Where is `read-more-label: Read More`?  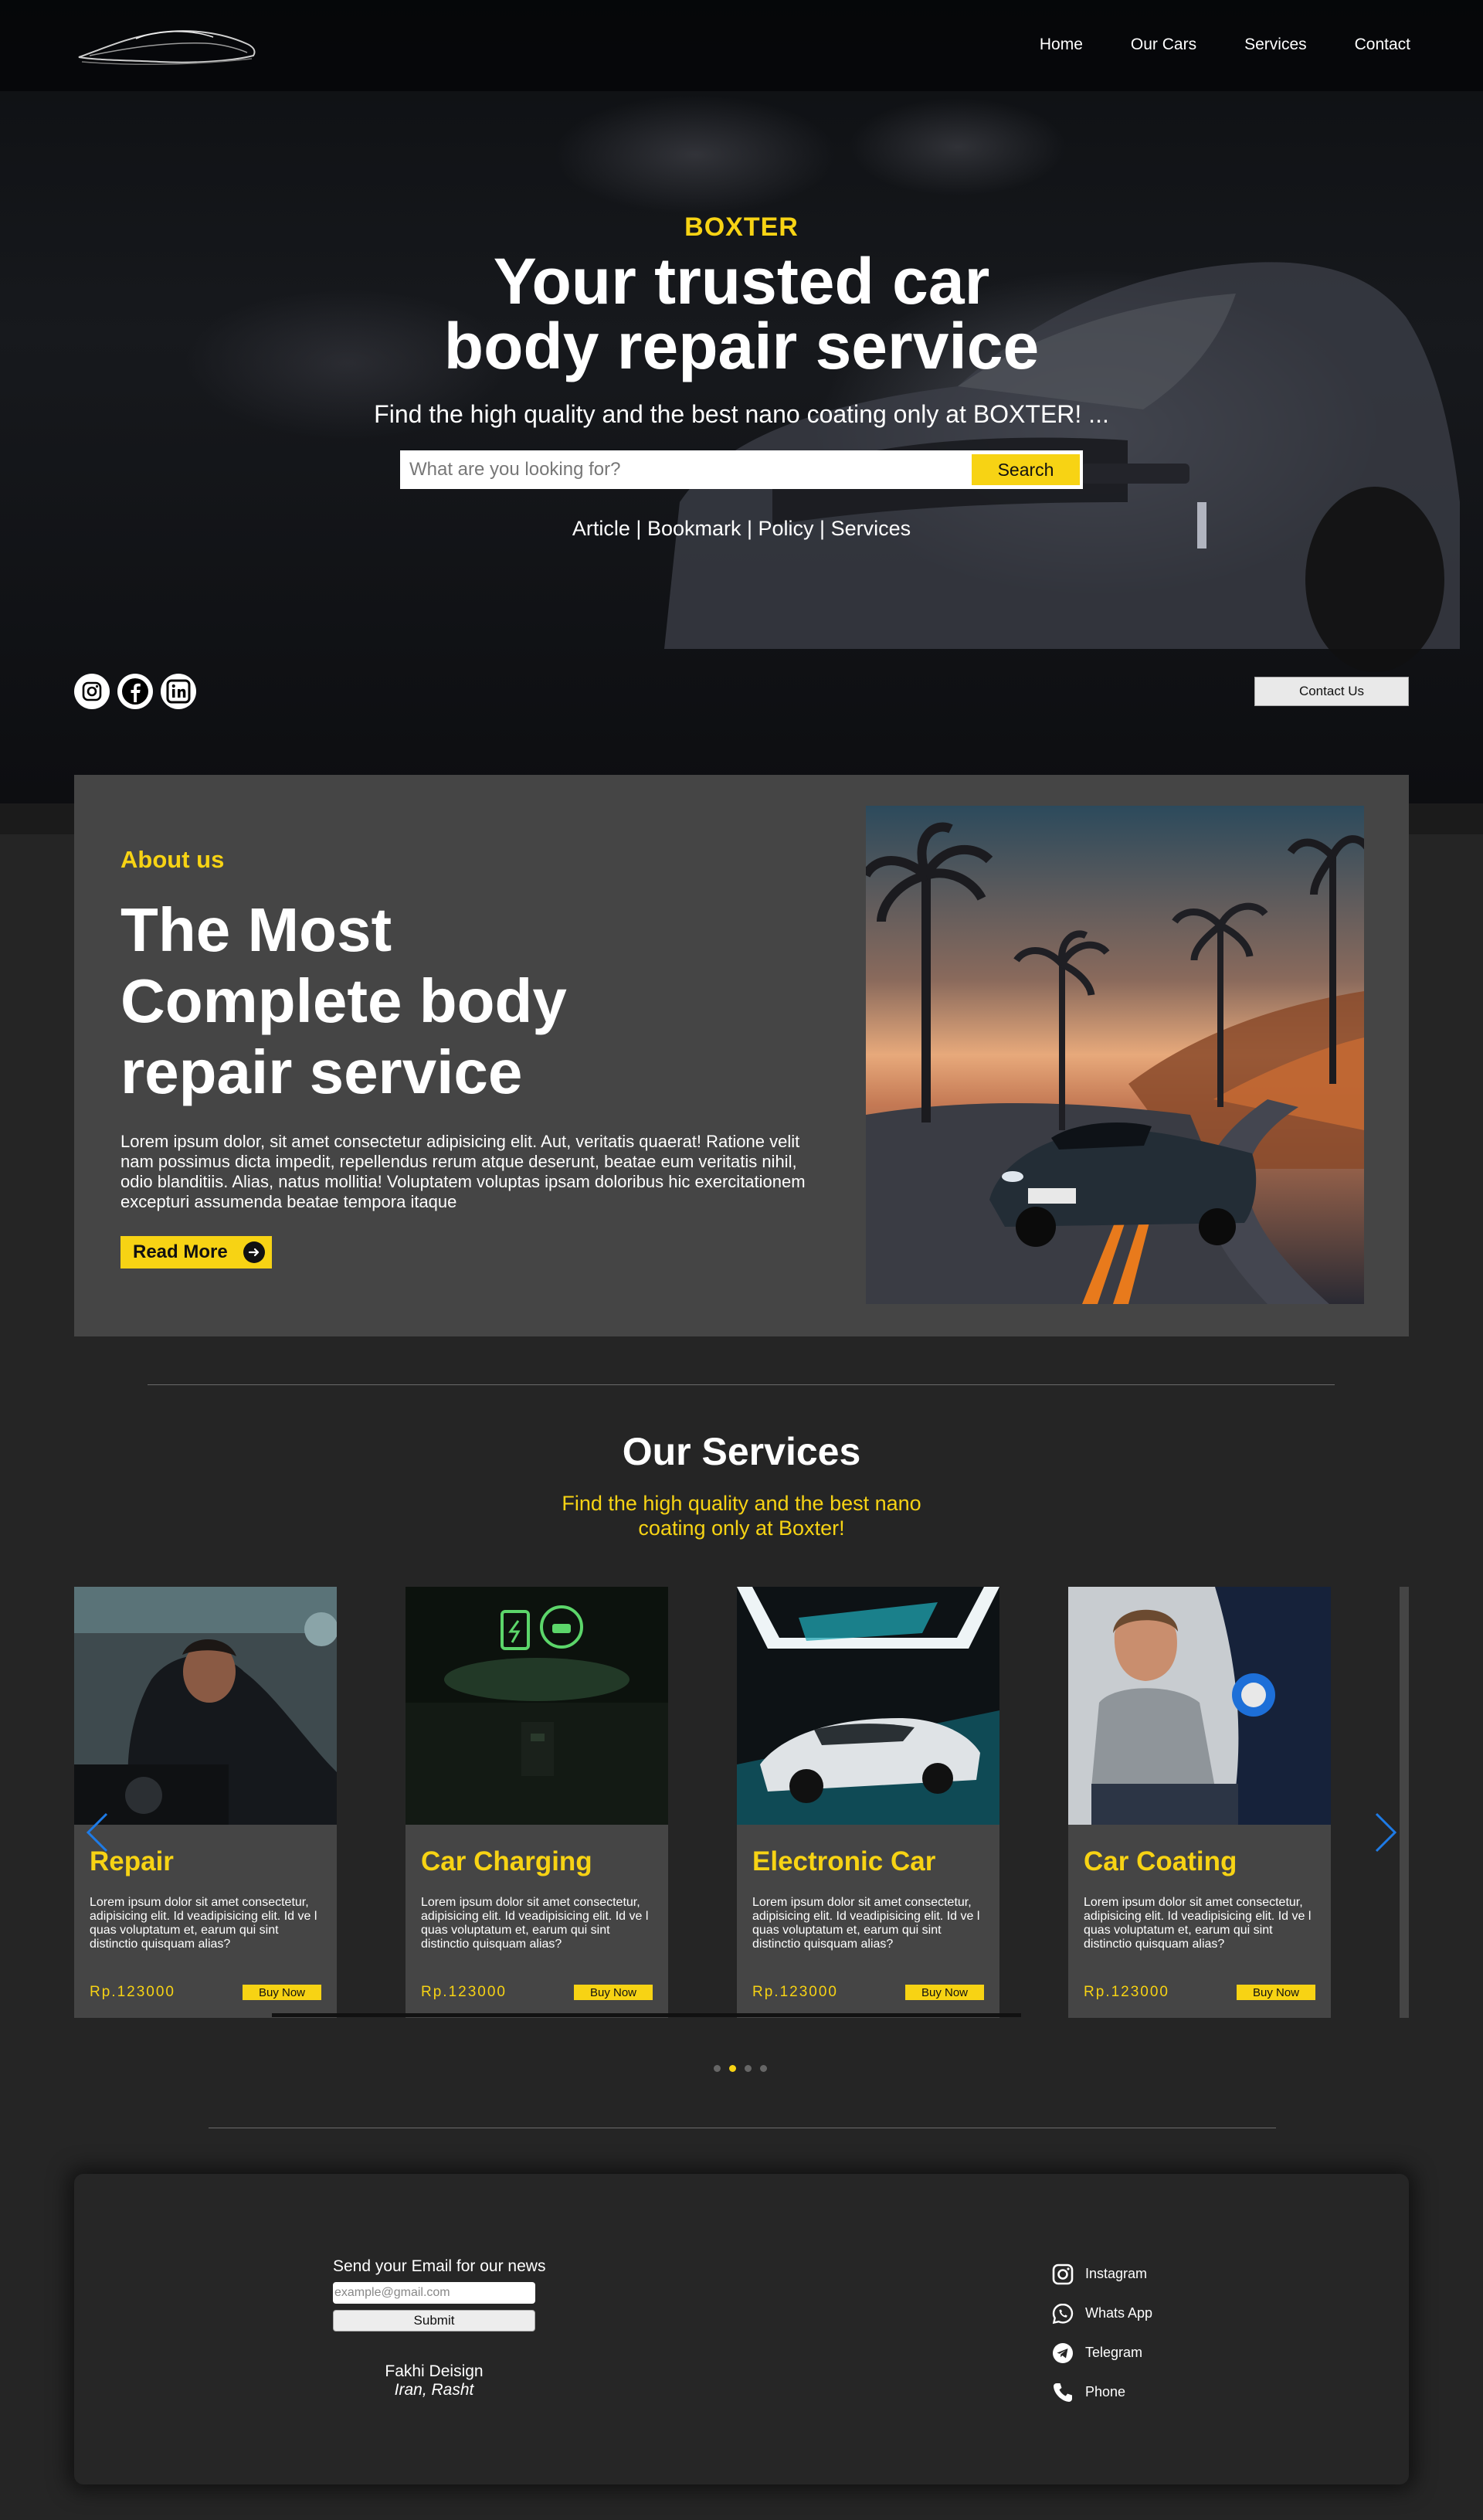 read-more-label: Read More is located at coordinates (180, 1251).